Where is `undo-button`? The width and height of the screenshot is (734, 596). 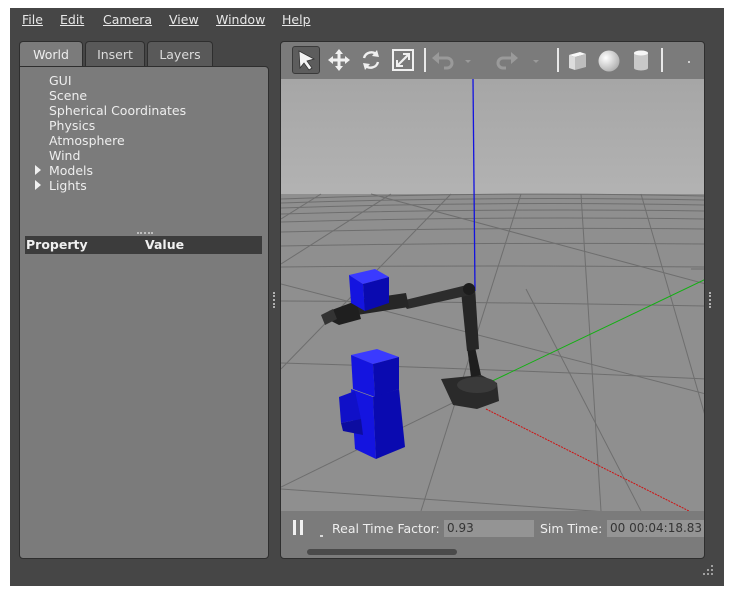 undo-button is located at coordinates (443, 60).